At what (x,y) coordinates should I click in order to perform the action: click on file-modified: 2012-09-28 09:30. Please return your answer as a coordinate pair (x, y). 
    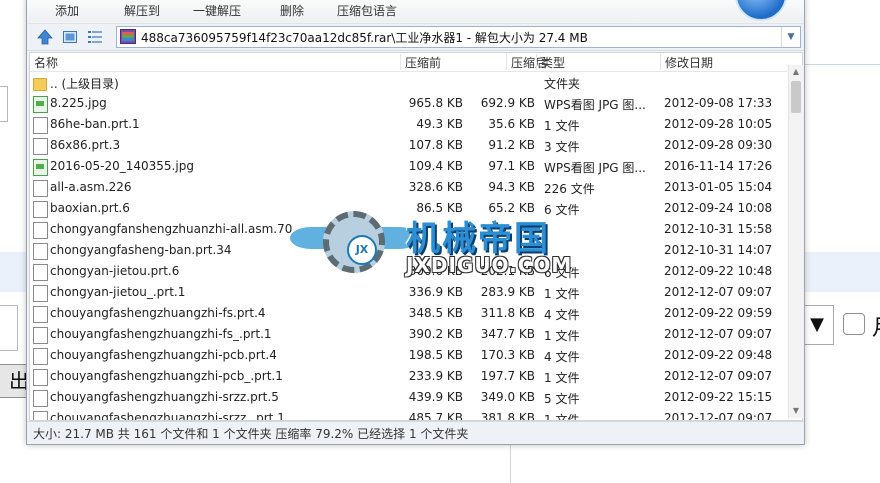
    Looking at the image, I should click on (718, 145).